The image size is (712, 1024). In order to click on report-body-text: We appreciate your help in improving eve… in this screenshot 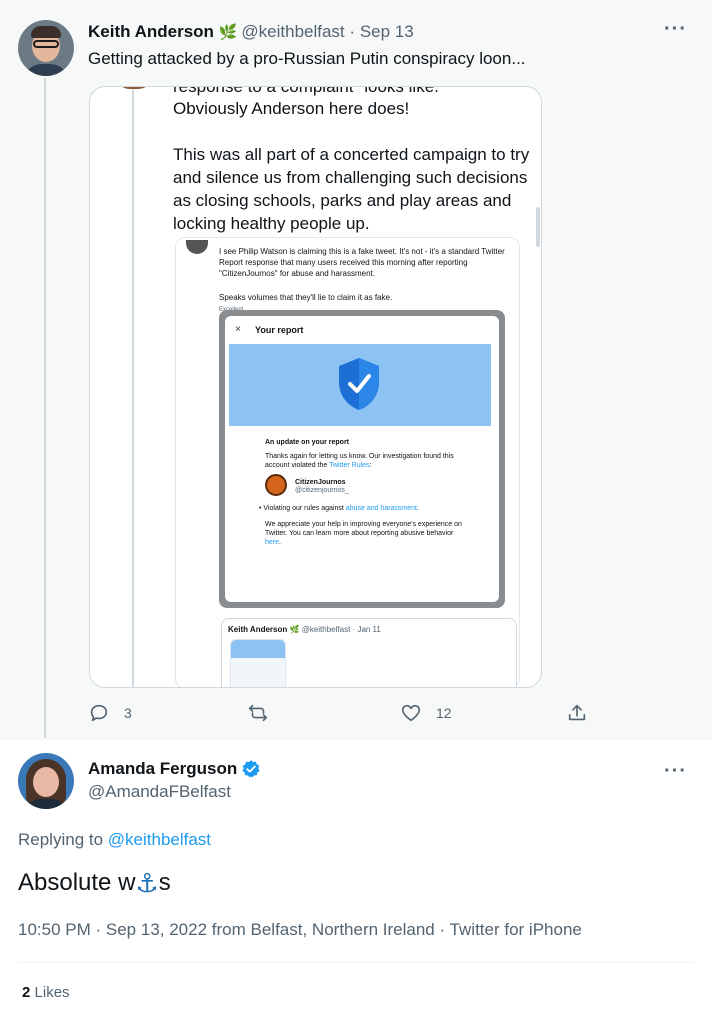, I will do `click(363, 533)`.